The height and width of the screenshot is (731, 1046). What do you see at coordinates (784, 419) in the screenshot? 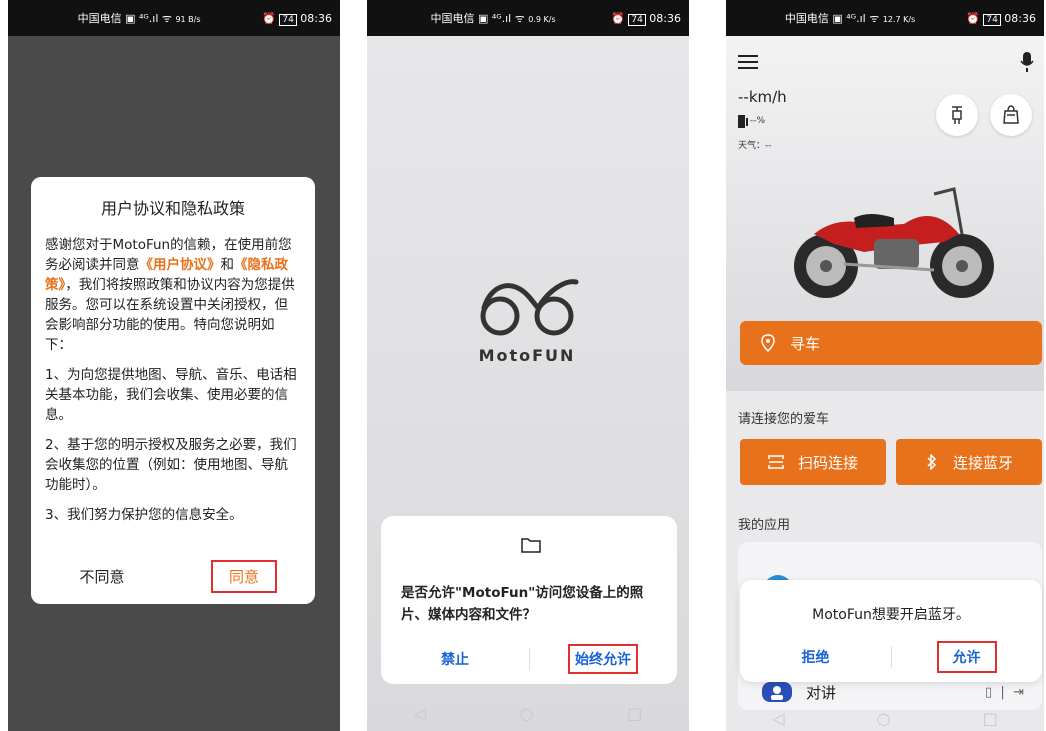
I see `connect-label: 请连接您的爱车` at bounding box center [784, 419].